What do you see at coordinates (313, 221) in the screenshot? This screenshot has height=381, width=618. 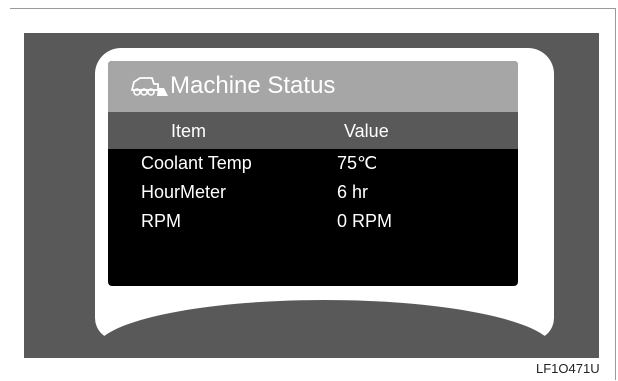 I see `table-row: RPM 0 RPM` at bounding box center [313, 221].